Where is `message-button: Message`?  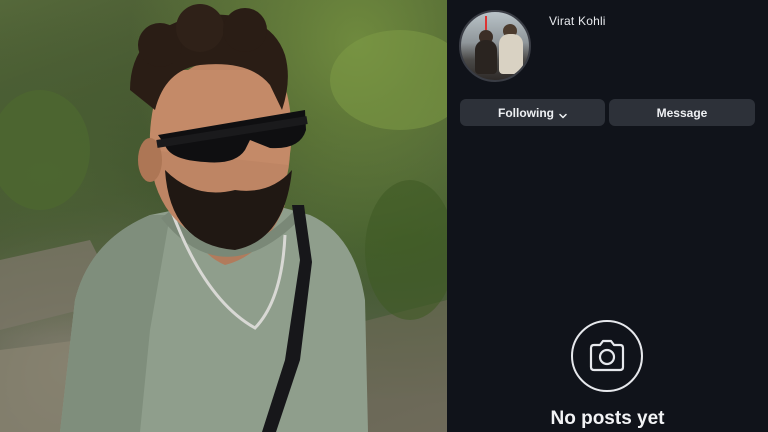
message-button: Message is located at coordinates (682, 112).